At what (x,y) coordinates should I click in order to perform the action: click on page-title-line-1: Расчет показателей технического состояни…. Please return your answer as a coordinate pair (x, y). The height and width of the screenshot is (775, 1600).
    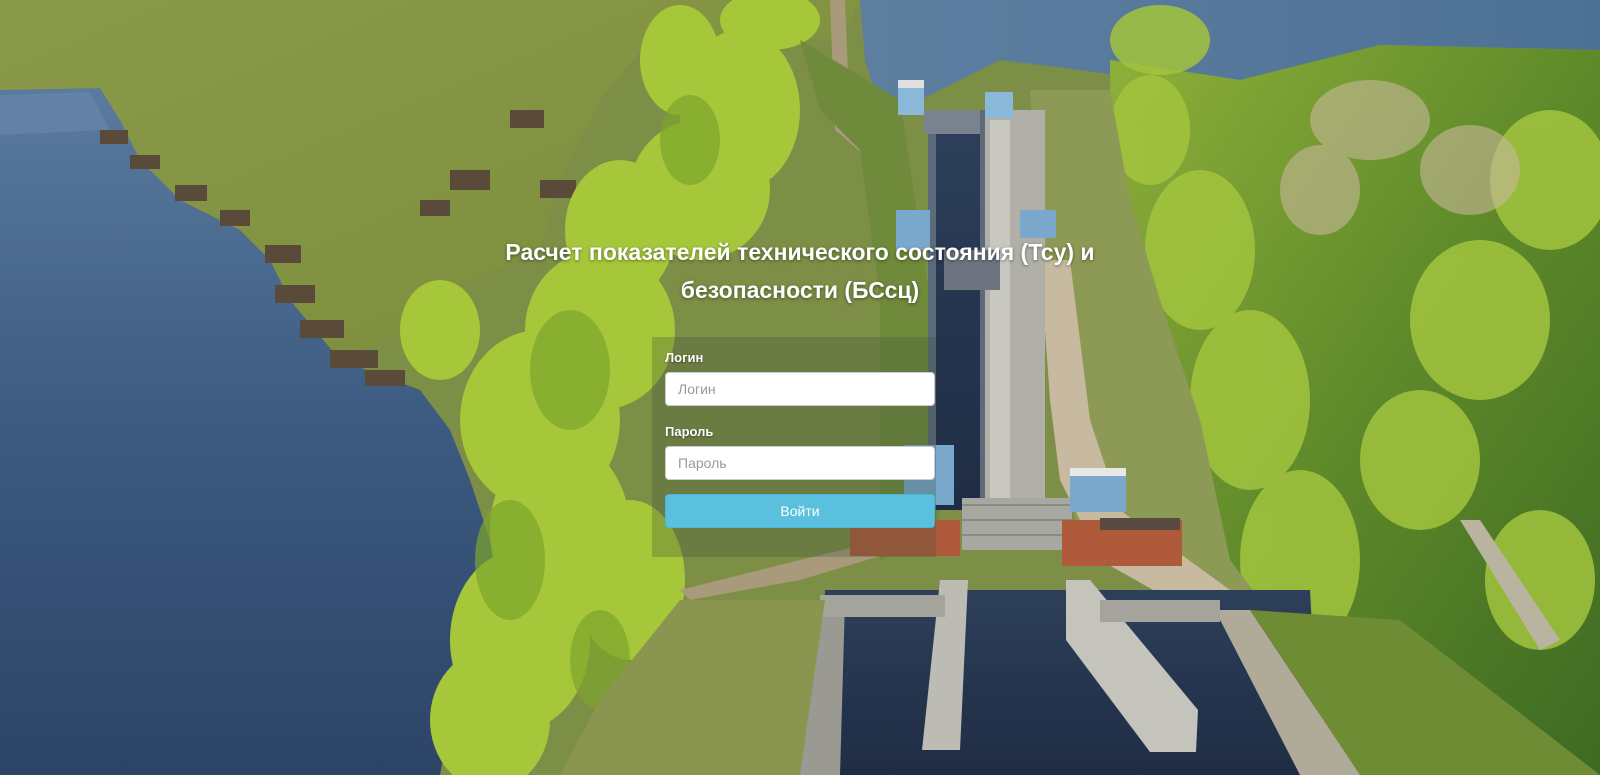
    Looking at the image, I should click on (800, 252).